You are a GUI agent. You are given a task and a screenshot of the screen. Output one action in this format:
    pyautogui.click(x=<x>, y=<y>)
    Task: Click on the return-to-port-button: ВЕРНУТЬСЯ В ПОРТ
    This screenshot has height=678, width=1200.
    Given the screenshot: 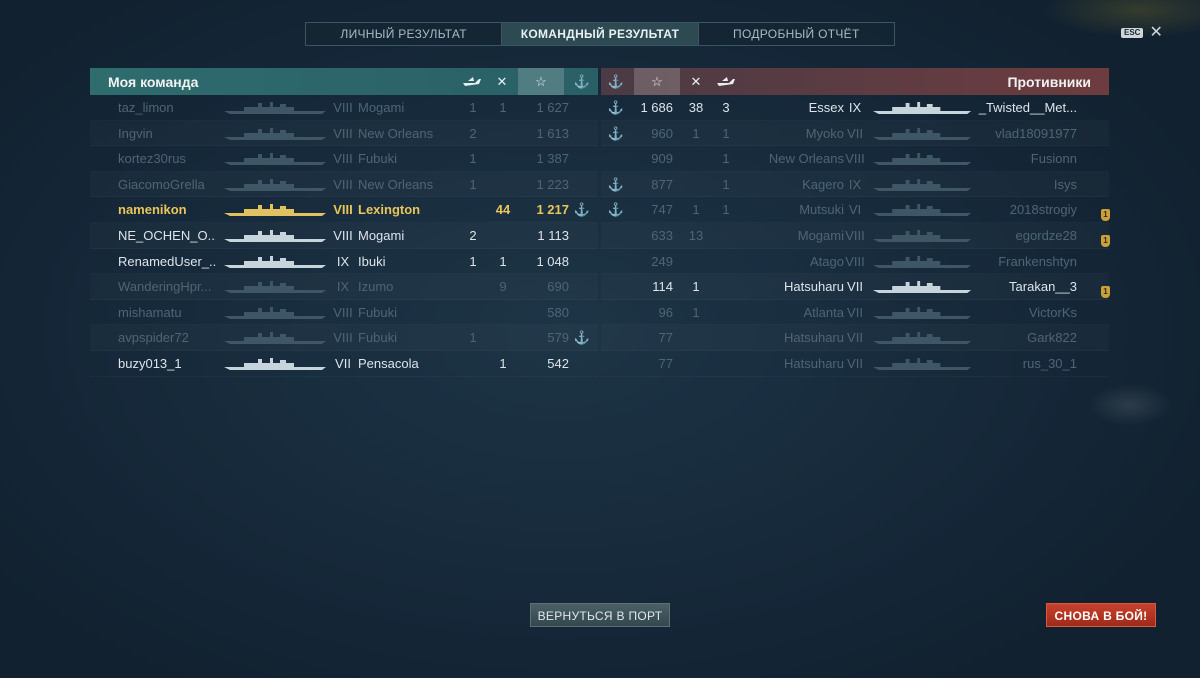 What is the action you would take?
    pyautogui.click(x=600, y=615)
    